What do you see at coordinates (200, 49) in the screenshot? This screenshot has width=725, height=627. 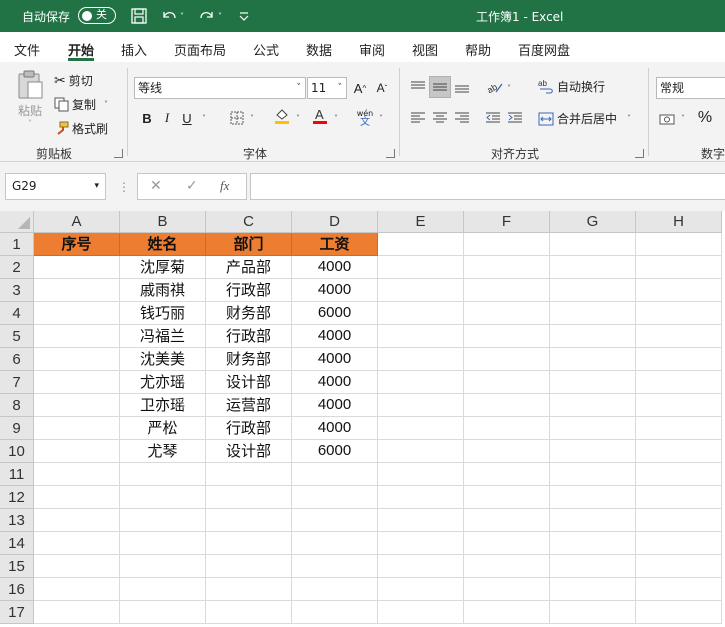 I see `tab-page-layout: 页面布局` at bounding box center [200, 49].